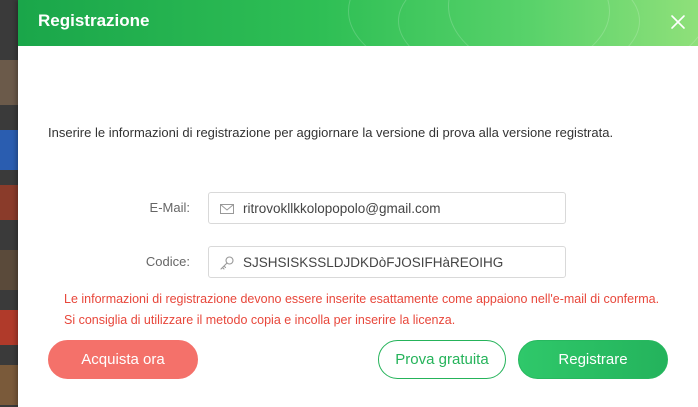 The image size is (698, 407). What do you see at coordinates (227, 263) in the screenshot?
I see `key-icon` at bounding box center [227, 263].